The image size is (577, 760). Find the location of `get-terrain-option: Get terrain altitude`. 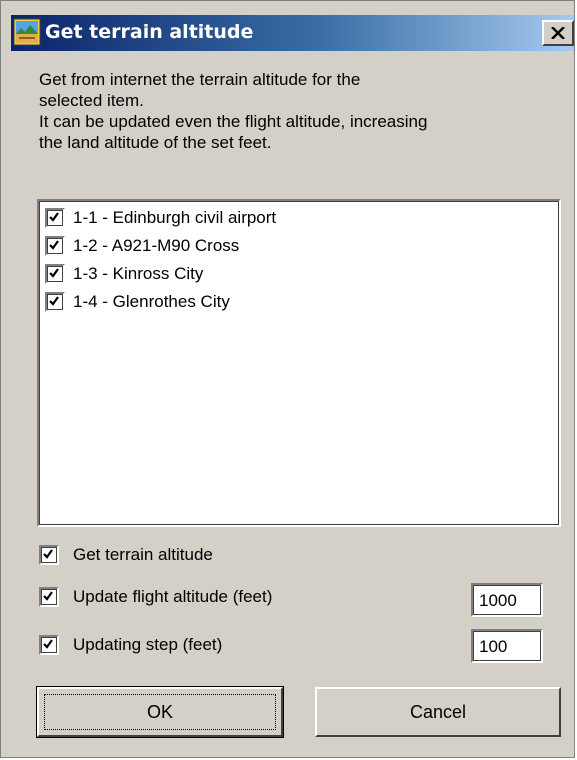

get-terrain-option: Get terrain altitude is located at coordinates (126, 555).